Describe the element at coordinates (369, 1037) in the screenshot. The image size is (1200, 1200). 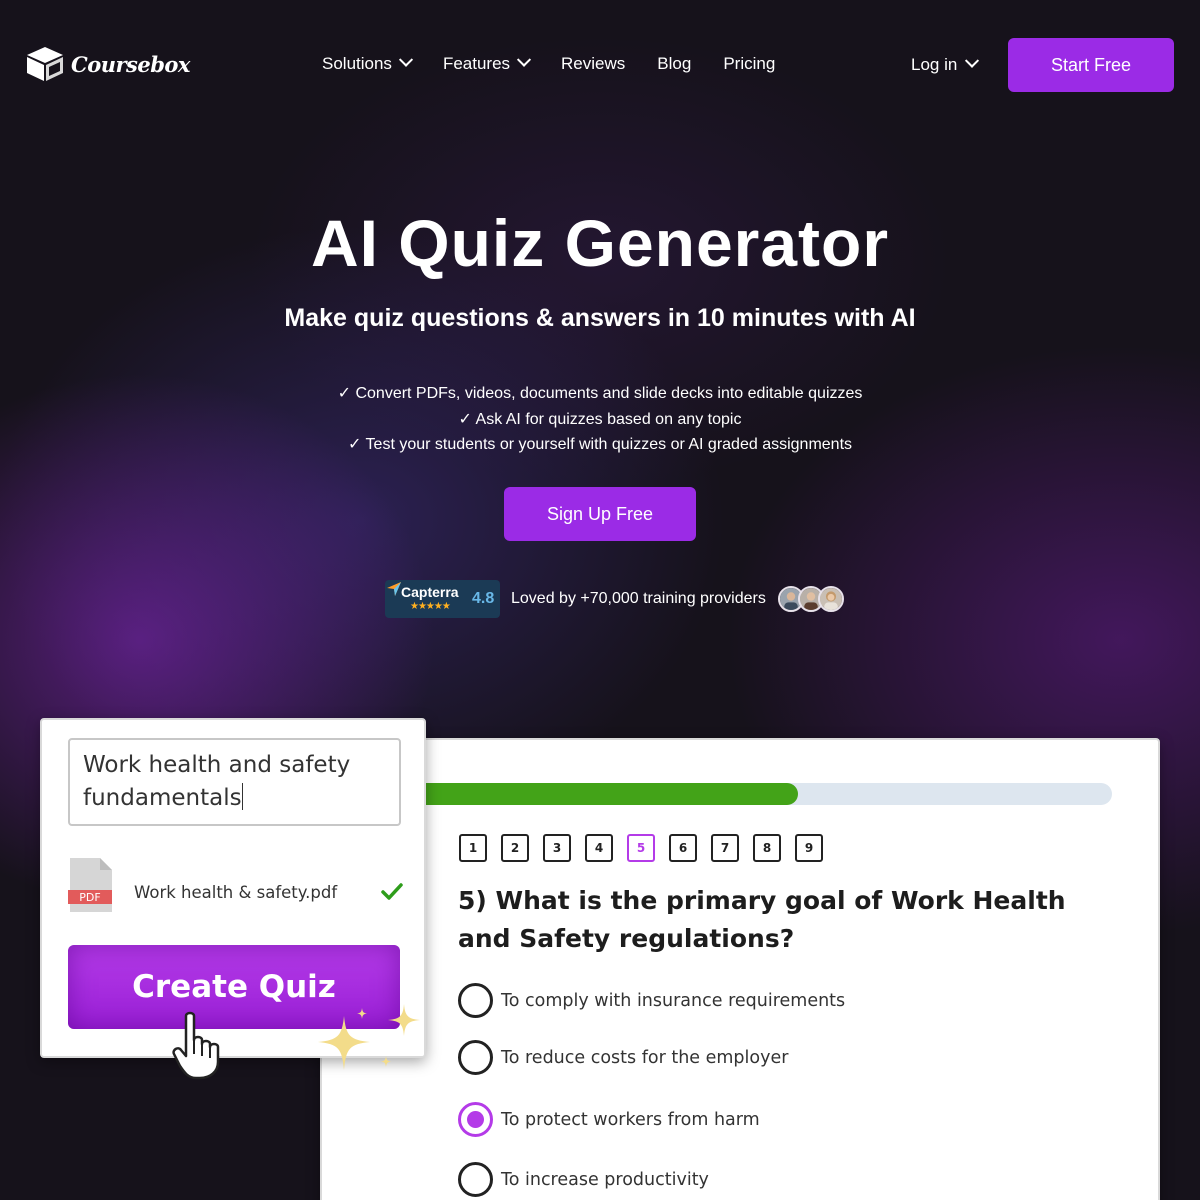
I see `sparkle-icon` at that location.